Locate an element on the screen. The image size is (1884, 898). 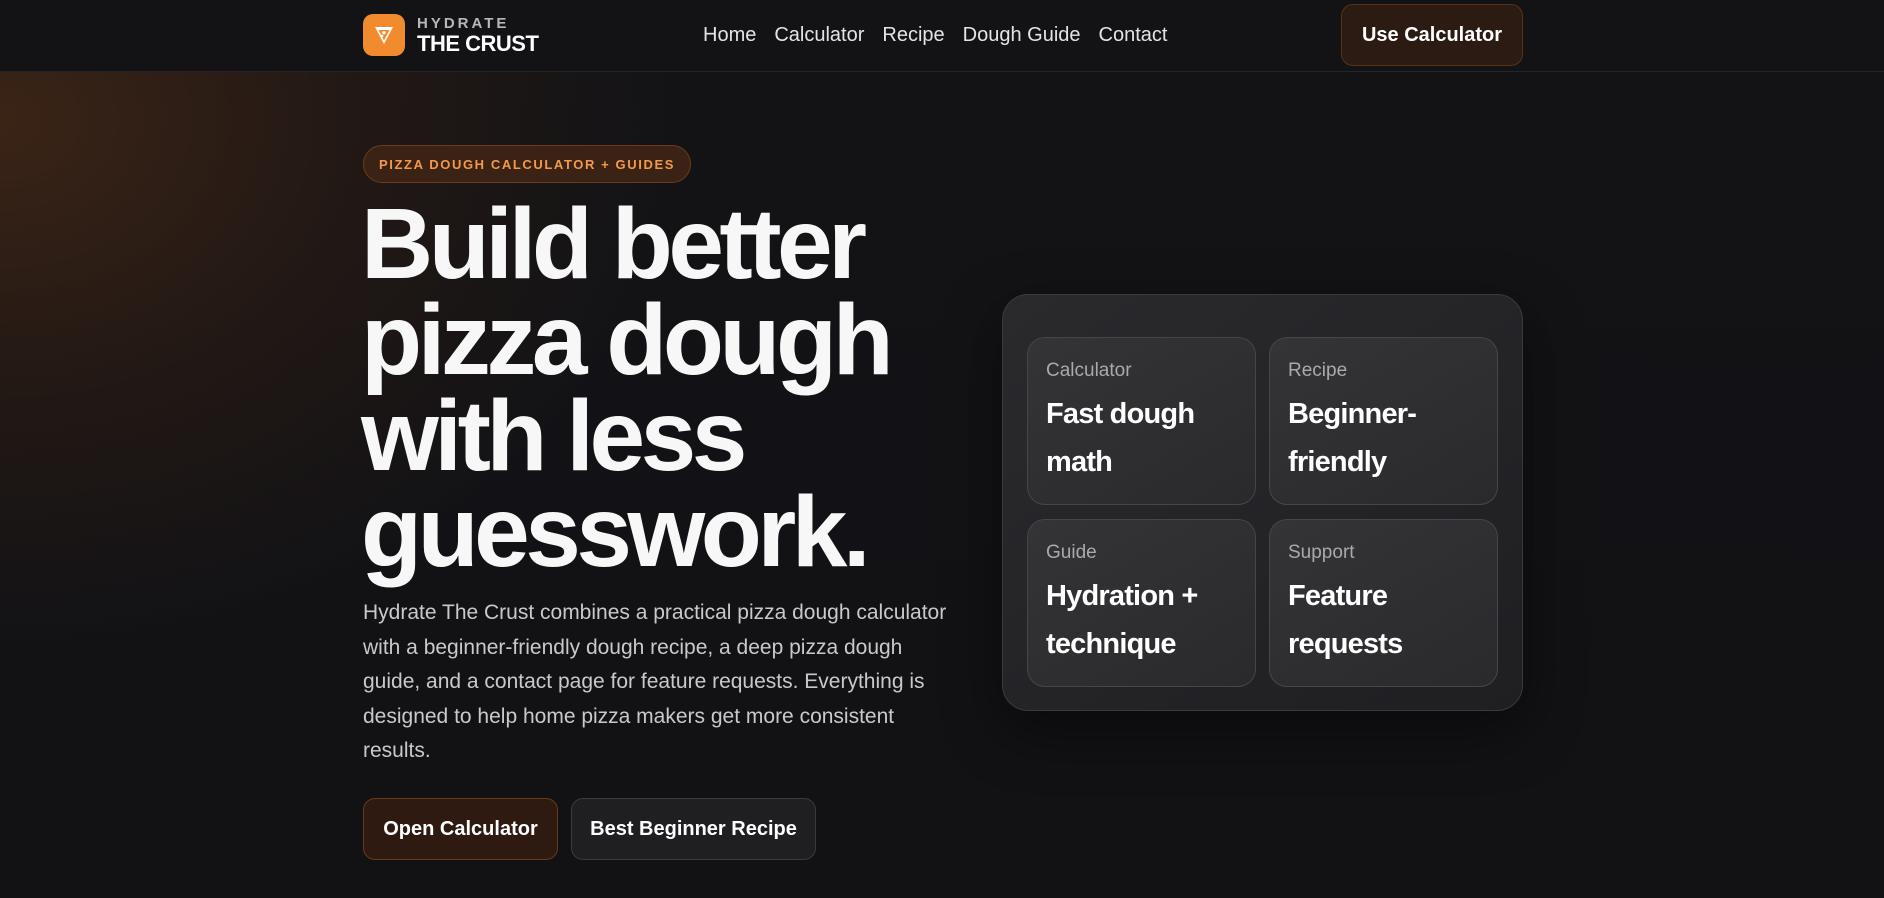
brand-logo-link: HYDRATE THE CRUST is located at coordinates (451, 35).